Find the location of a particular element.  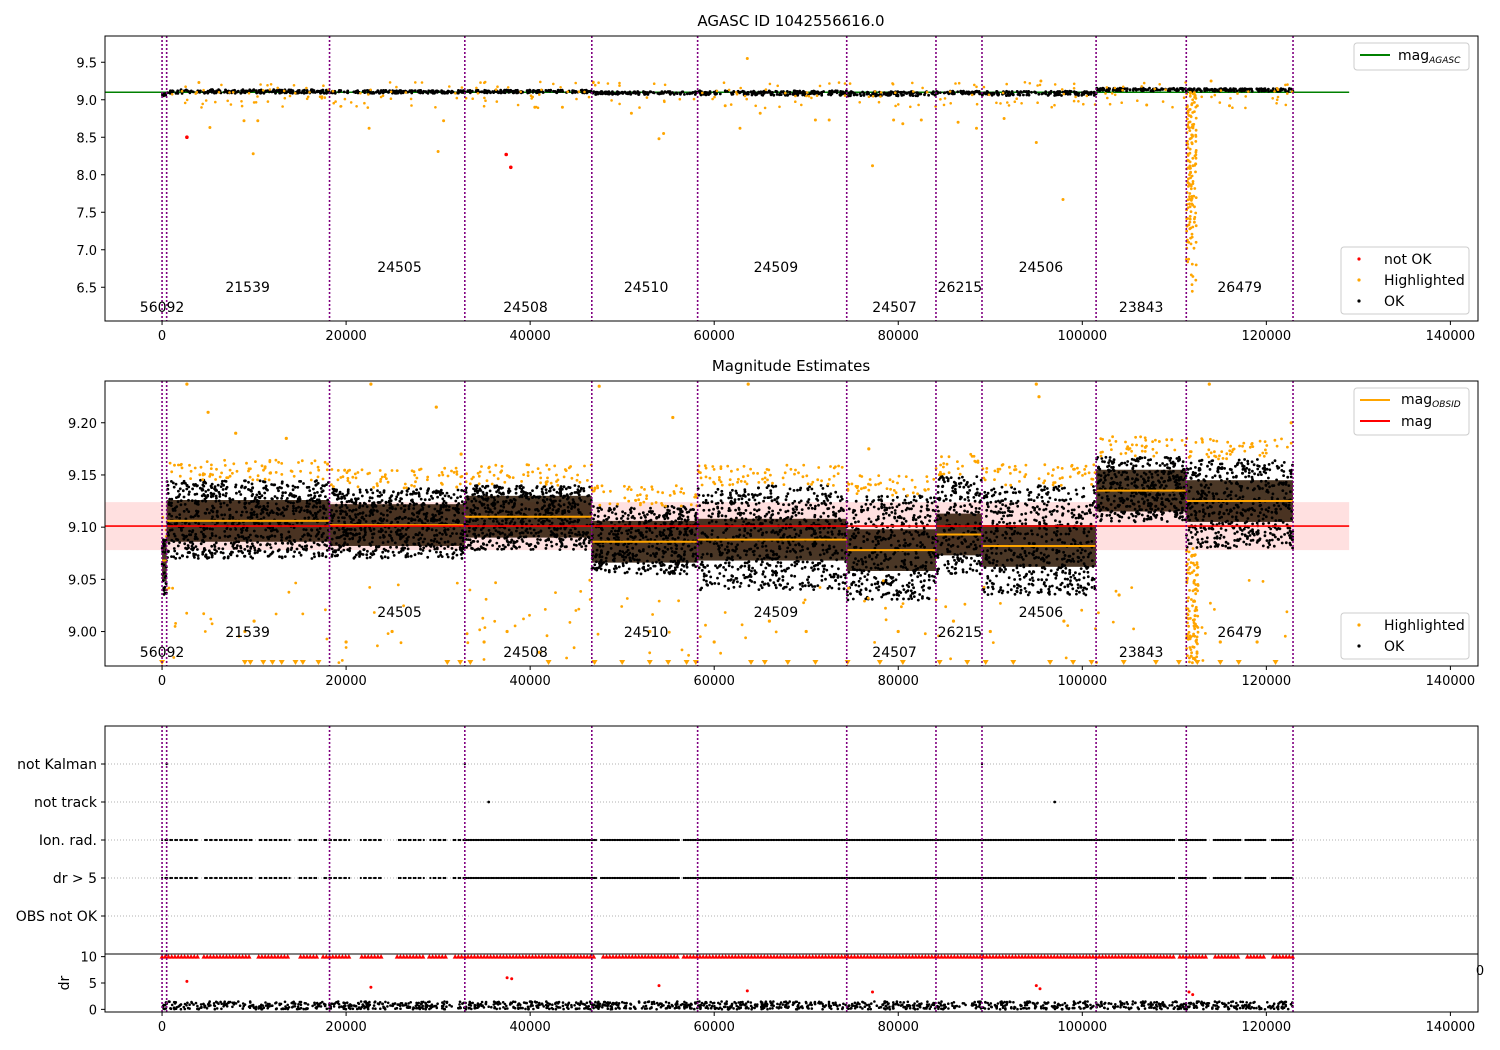

agasc-legend-ok-marker is located at coordinates (1359, 301).